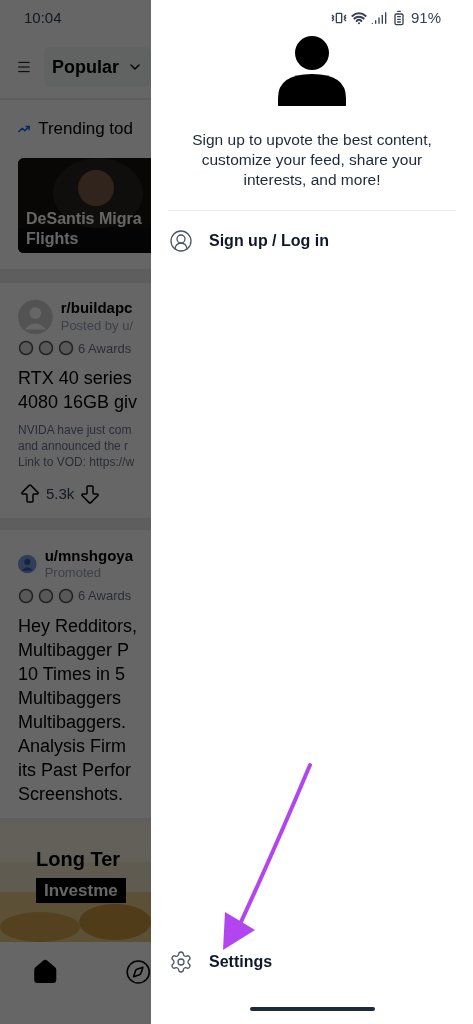 The width and height of the screenshot is (473, 1024). I want to click on post-title-line: Multibagger P, so click(74, 650).